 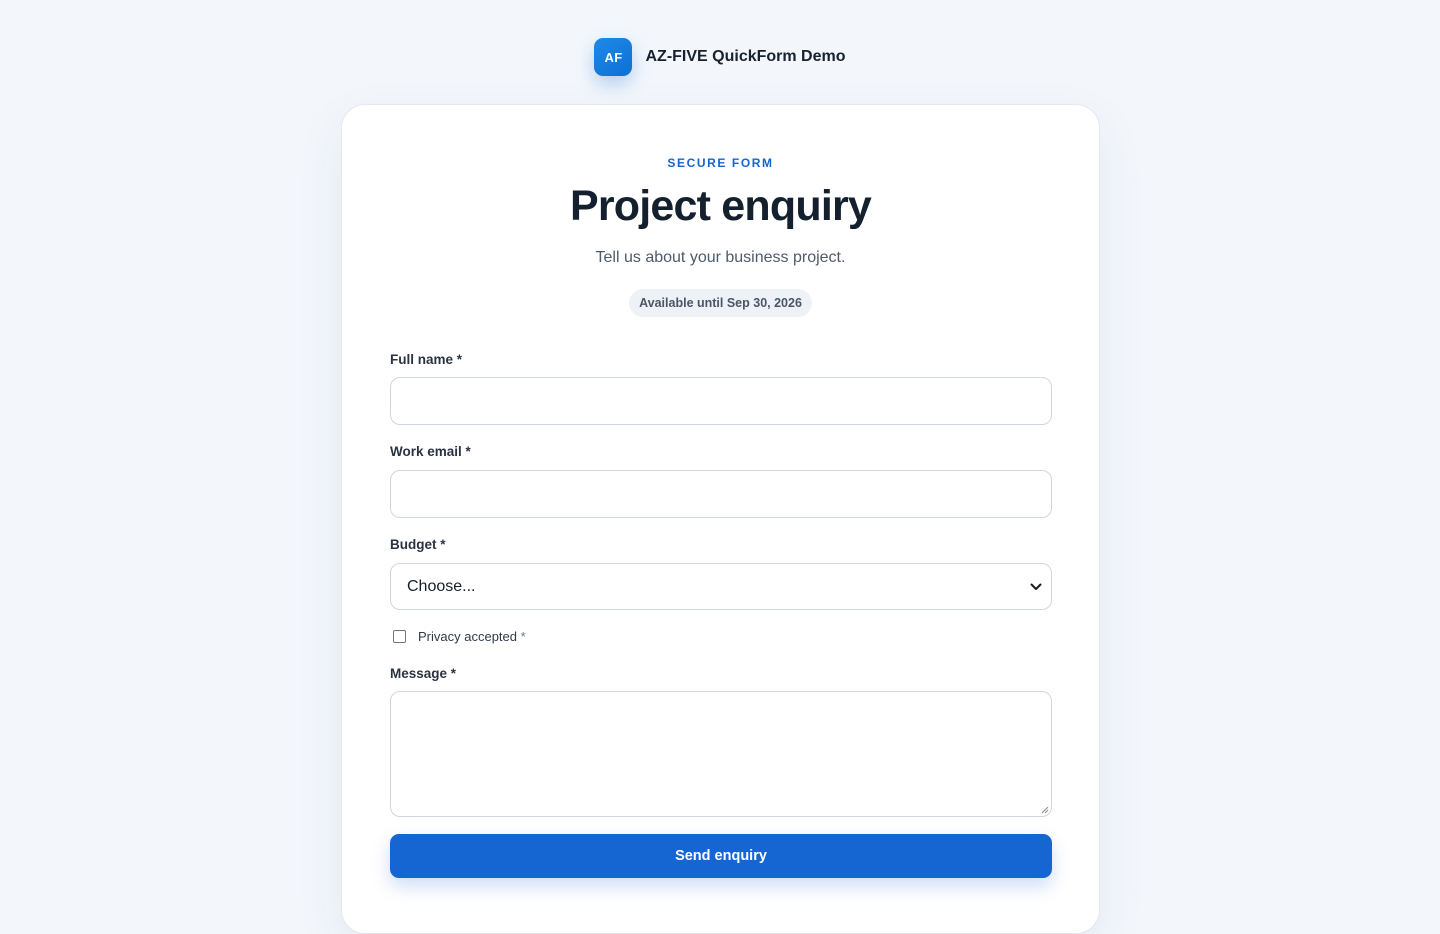 What do you see at coordinates (1036, 587) in the screenshot?
I see `chevron-down-icon` at bounding box center [1036, 587].